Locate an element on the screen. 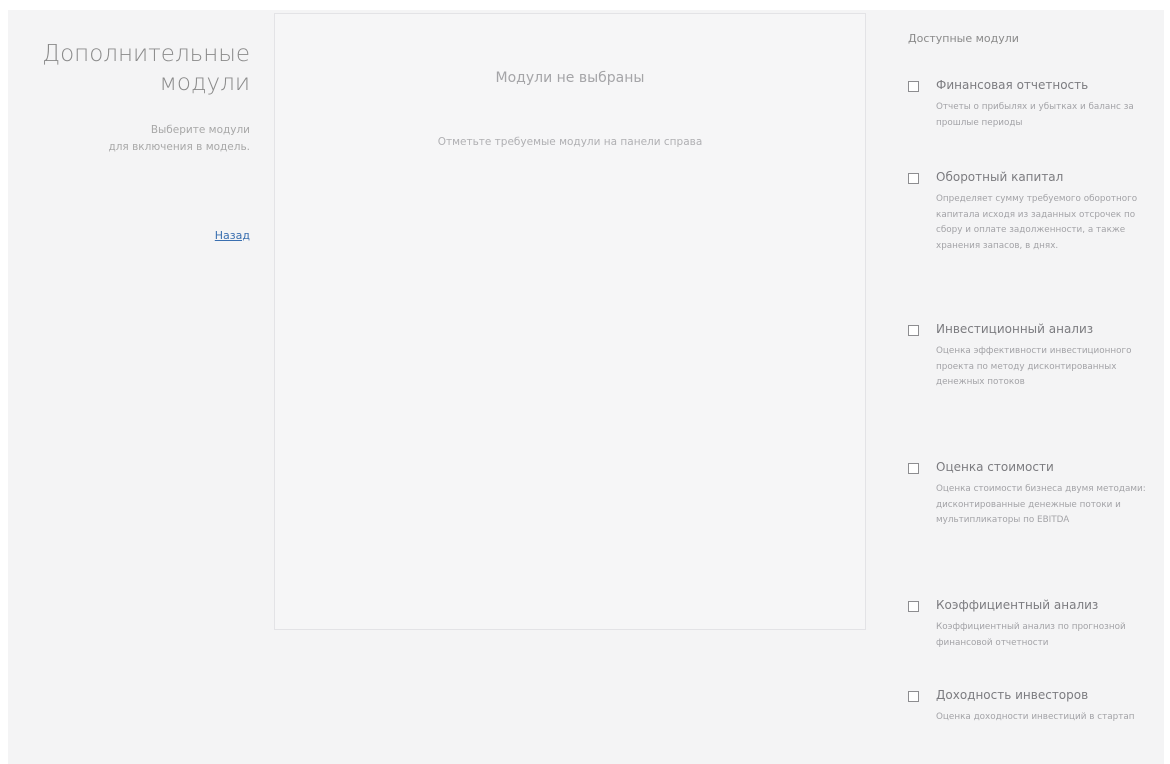 Image resolution: width=1170 pixels, height=764 pixels. module-title: Доходность инвесторов is located at coordinates (1012, 695).